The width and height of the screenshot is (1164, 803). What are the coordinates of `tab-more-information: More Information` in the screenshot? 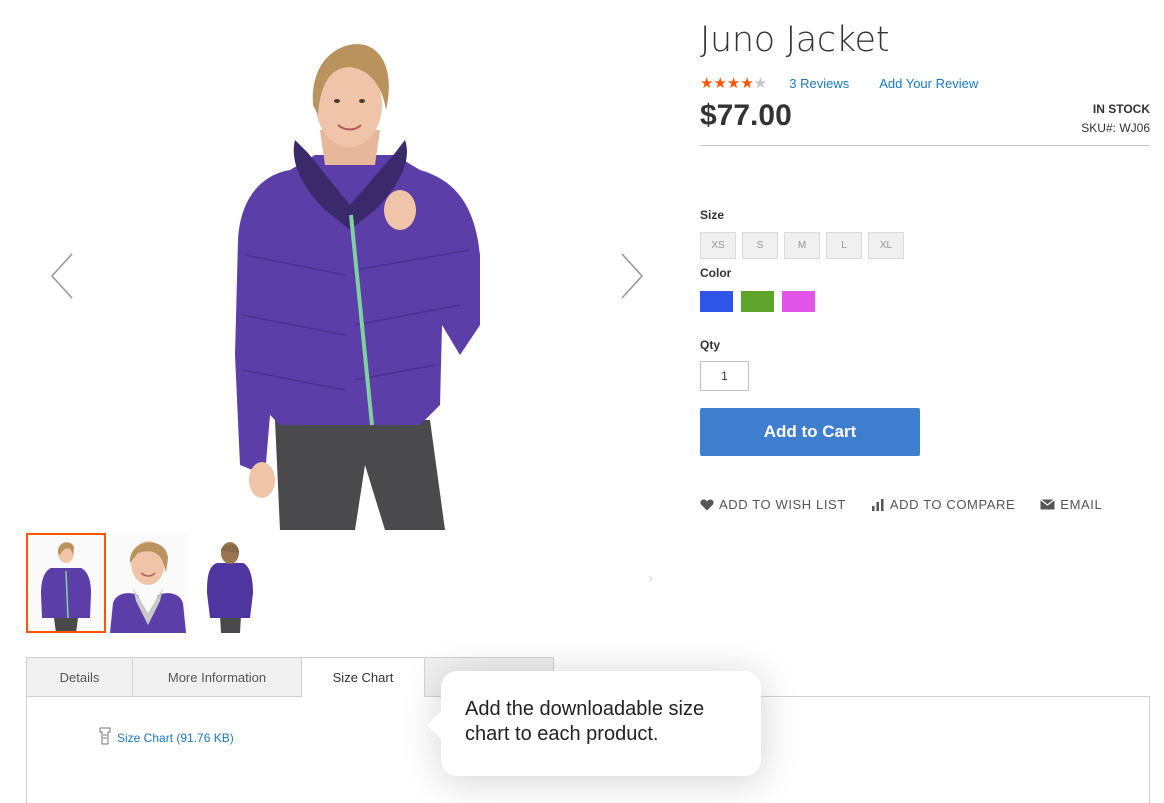 It's located at (216, 677).